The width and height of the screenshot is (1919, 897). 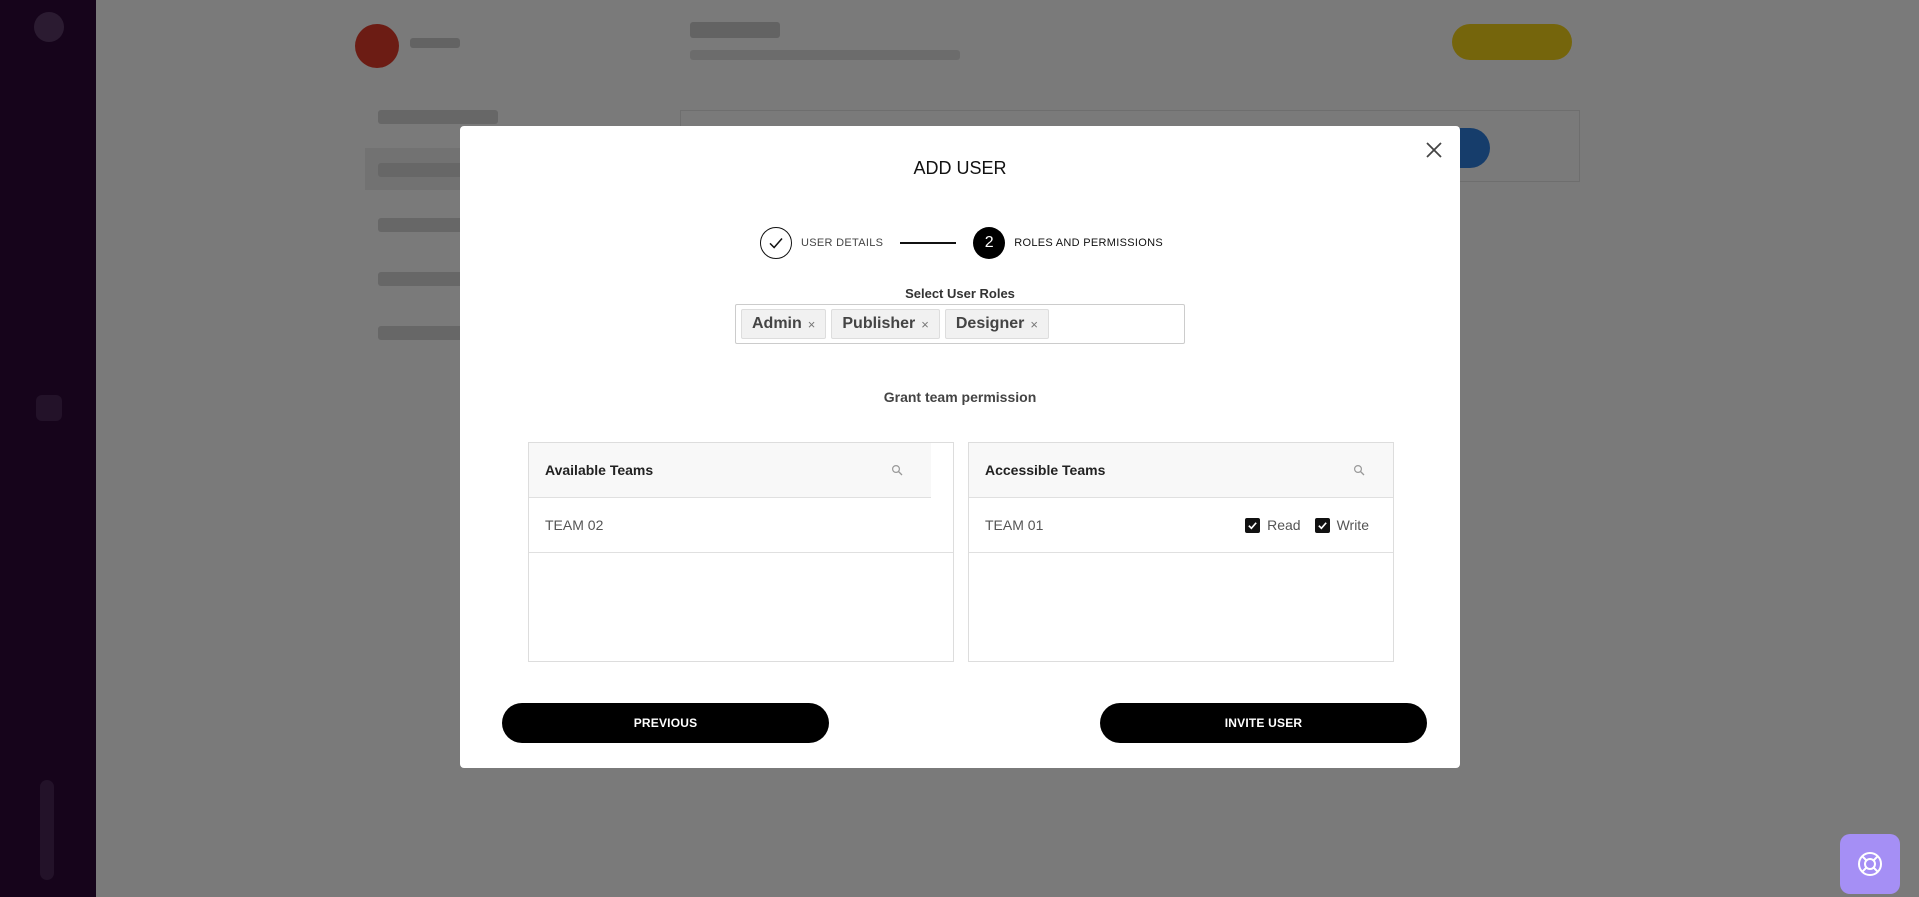 I want to click on write-label: Write, so click(x=1352, y=525).